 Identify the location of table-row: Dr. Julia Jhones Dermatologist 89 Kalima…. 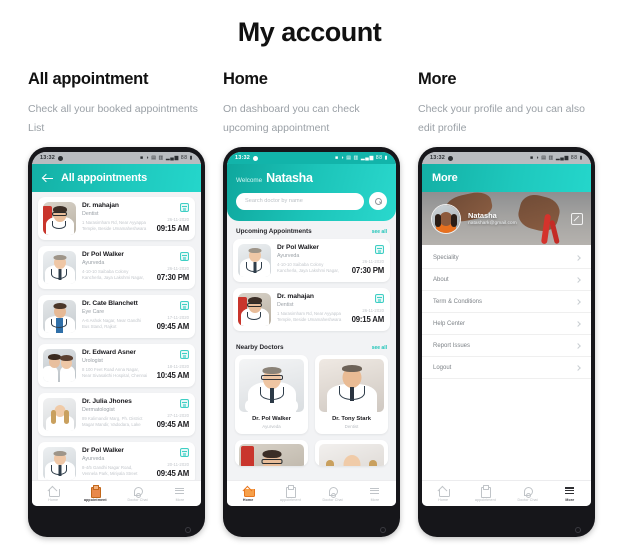
(116, 414).